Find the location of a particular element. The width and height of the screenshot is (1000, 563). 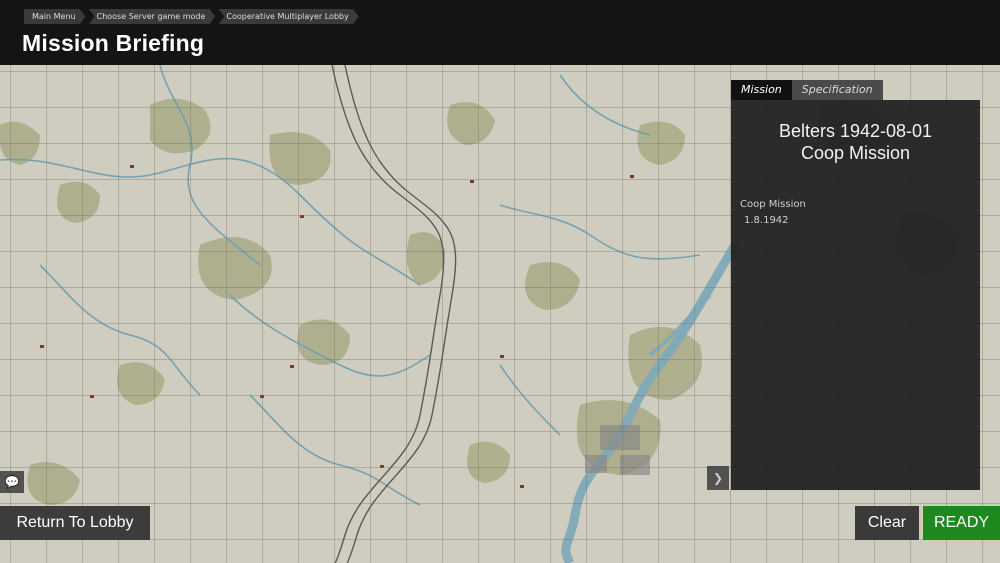

mission-title: Belters 1942-08-01 is located at coordinates (855, 131).